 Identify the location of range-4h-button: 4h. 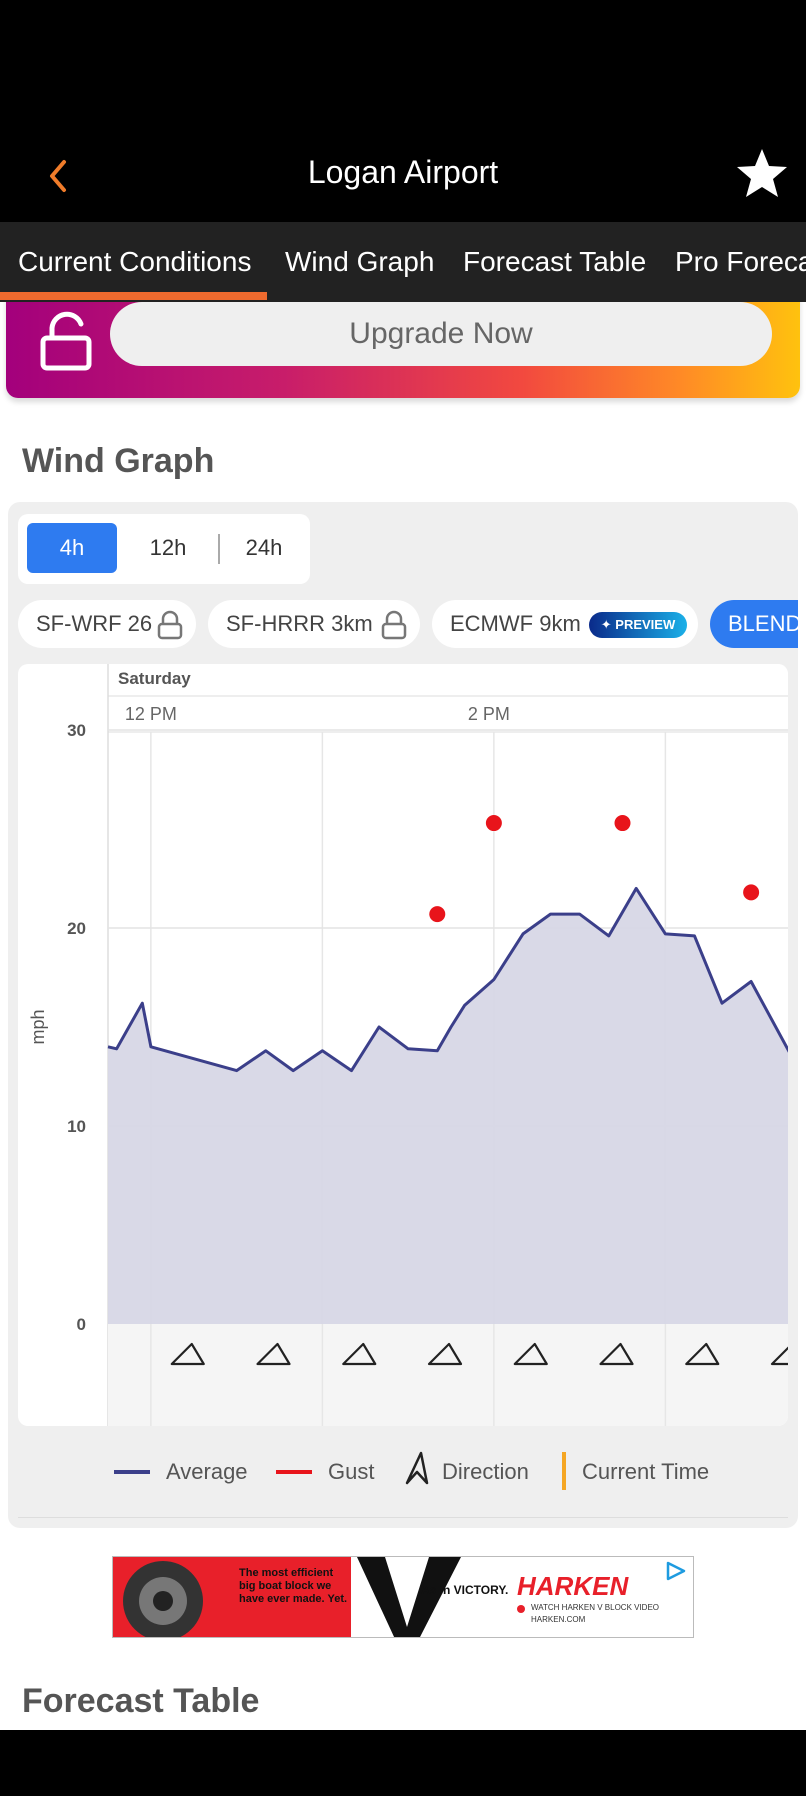
(72, 548).